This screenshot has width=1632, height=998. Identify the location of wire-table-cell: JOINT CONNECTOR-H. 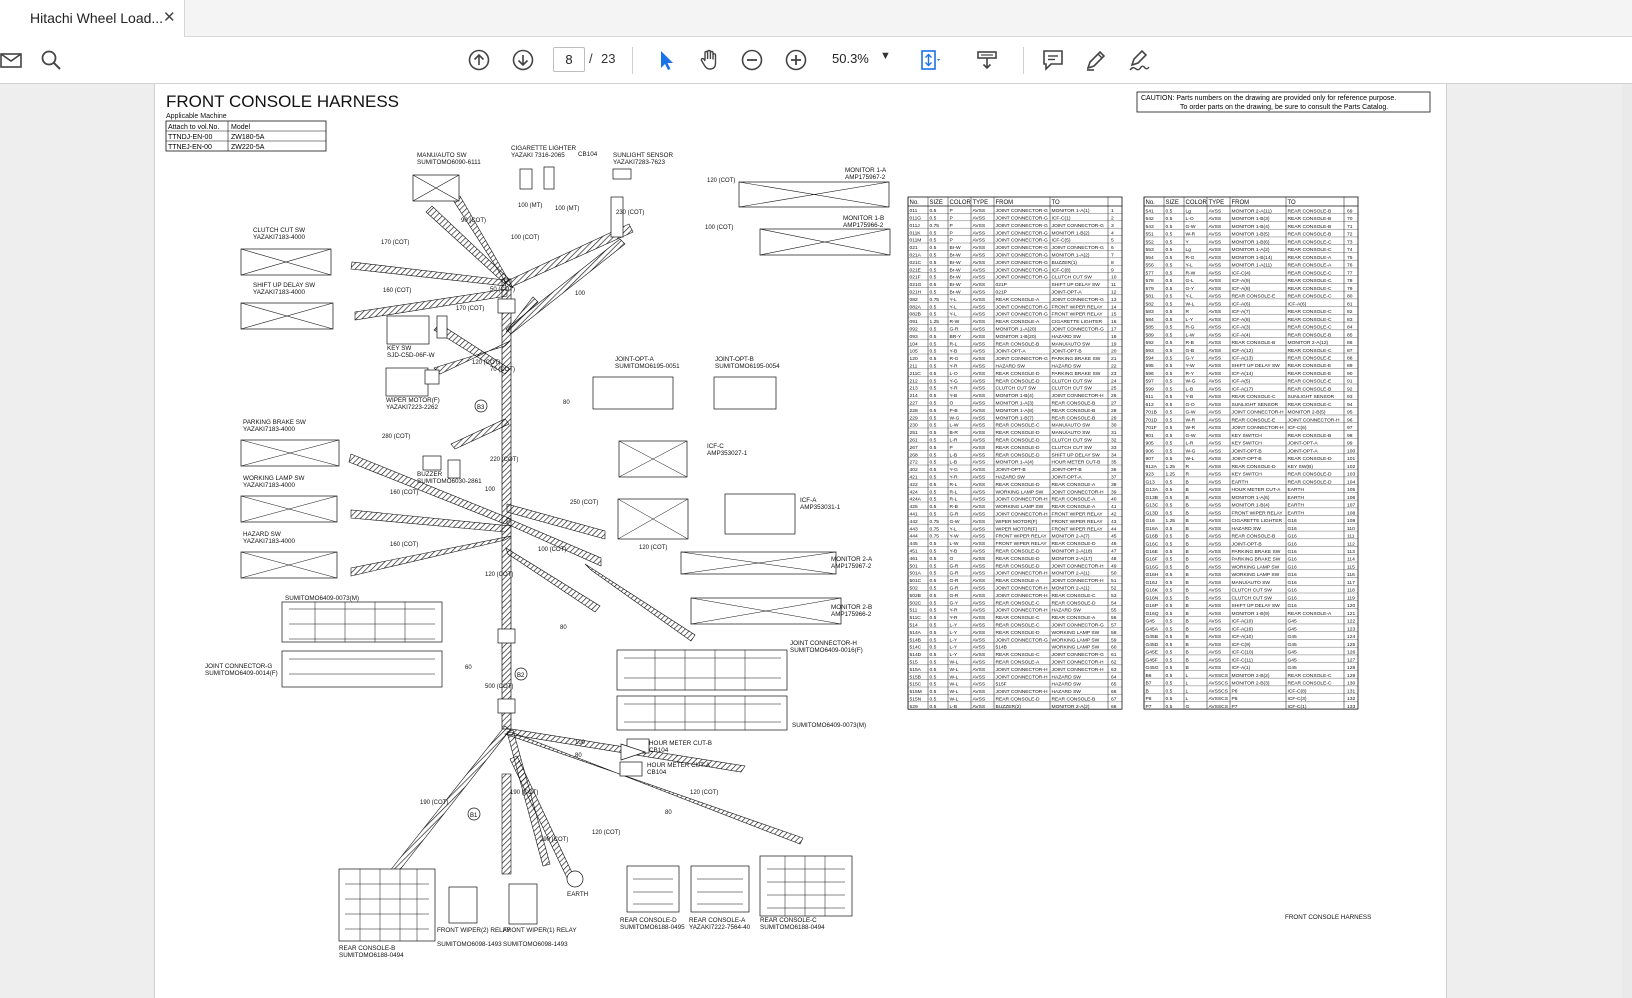
(1314, 420).